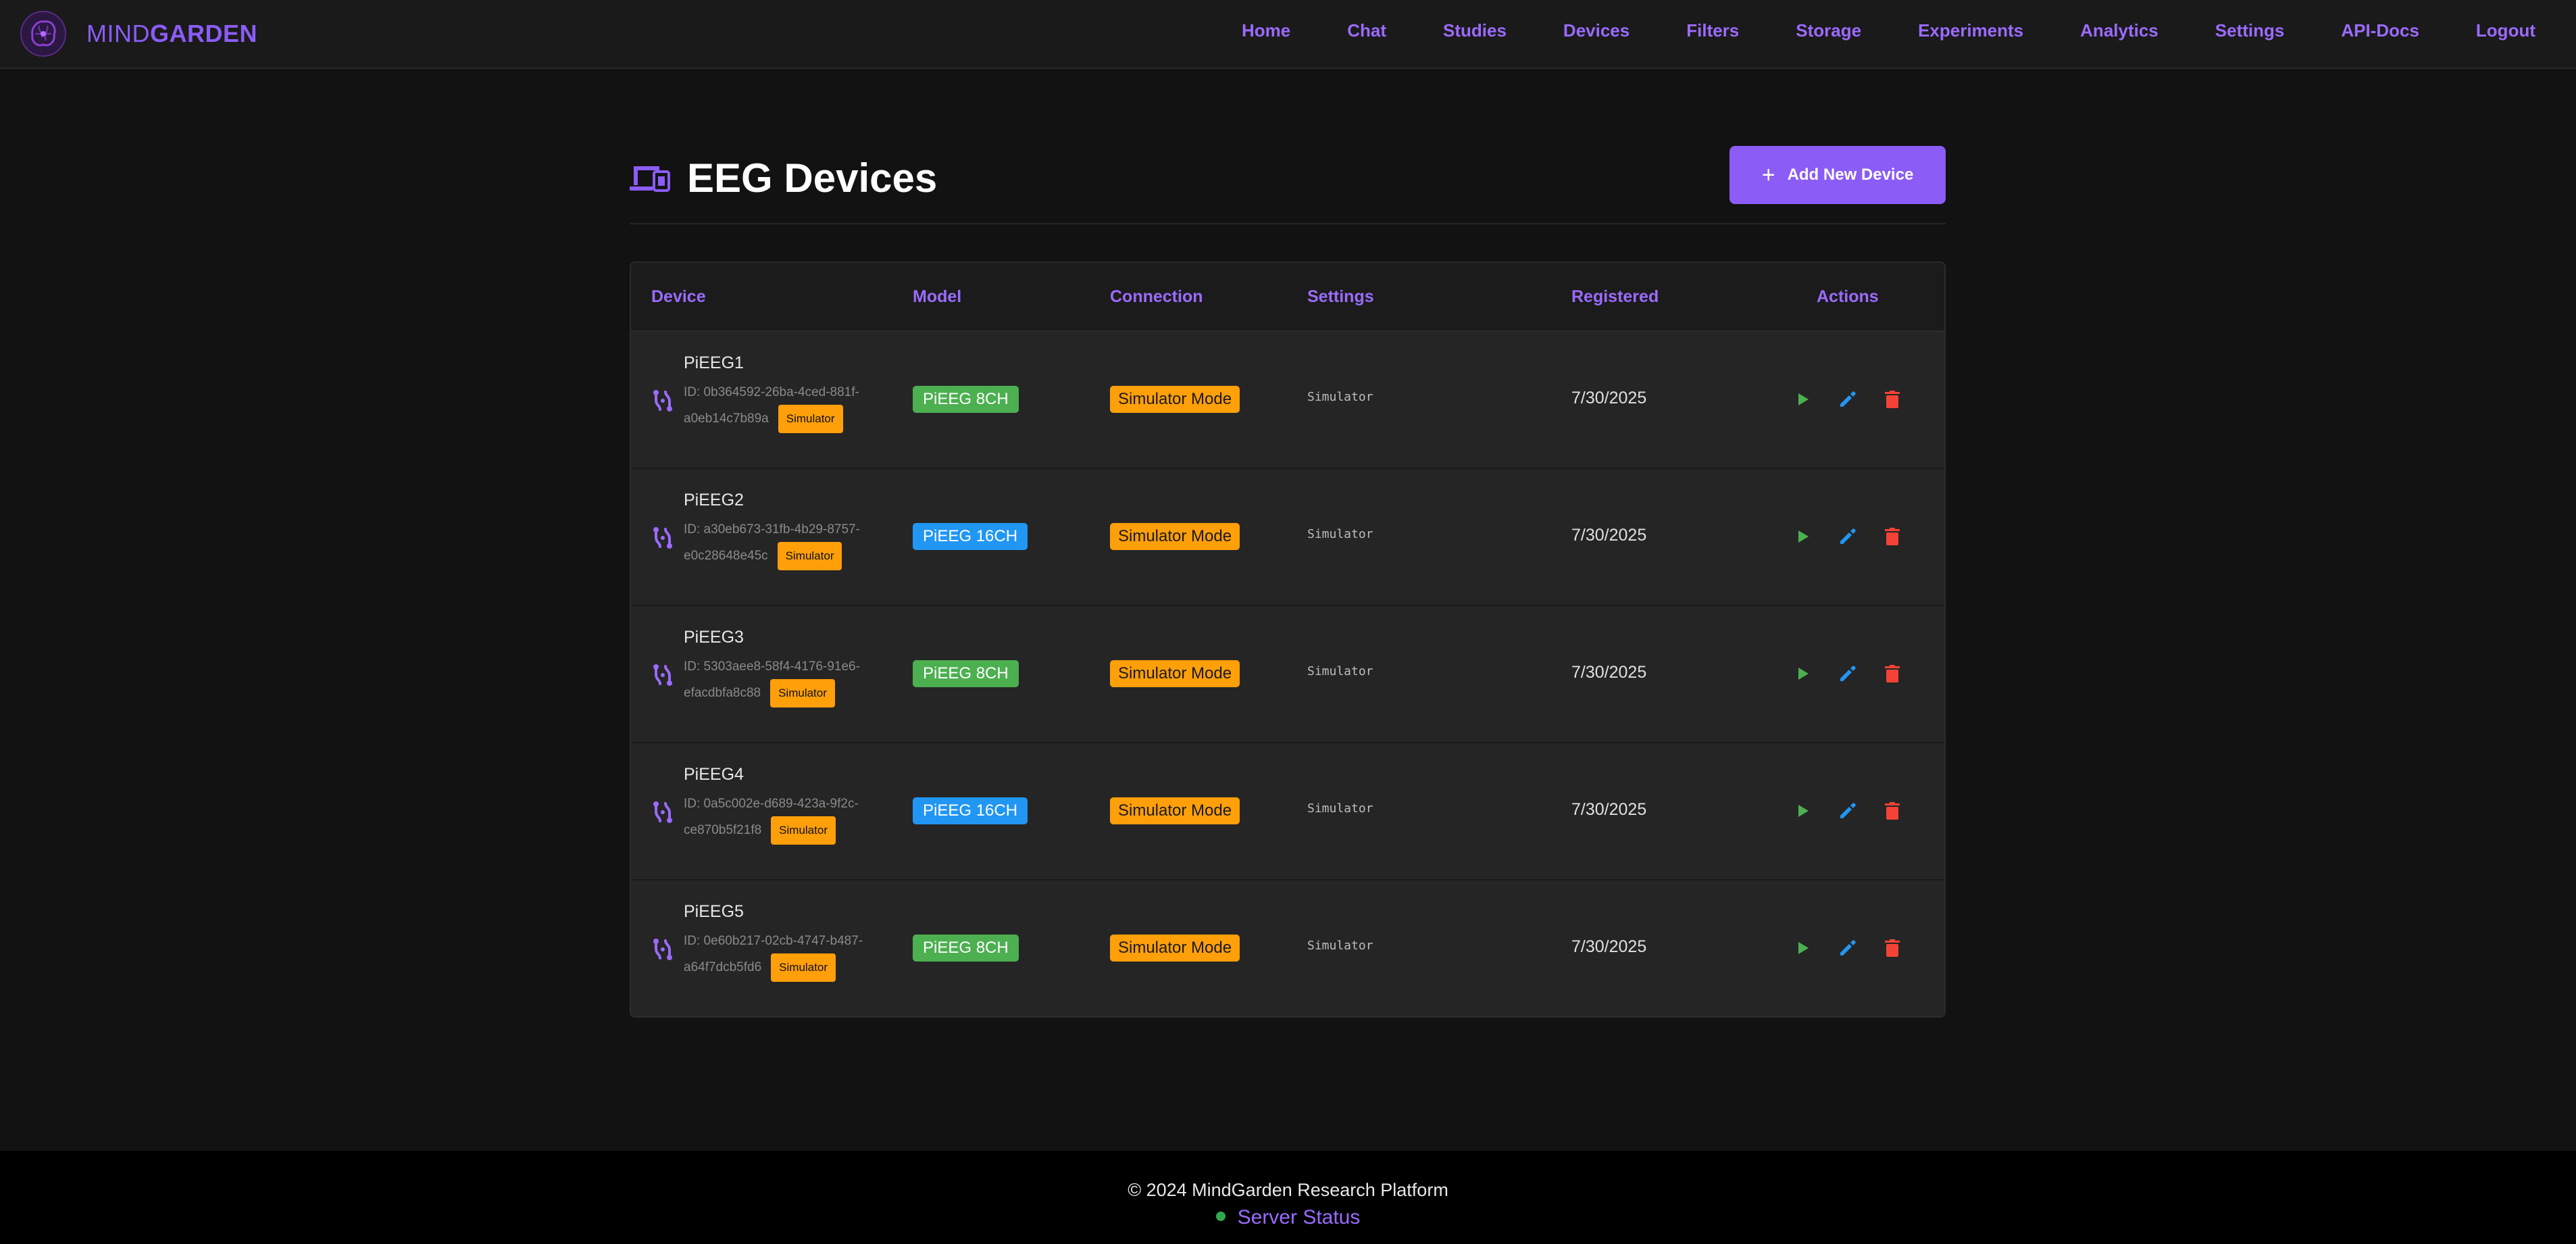  I want to click on model-badge: PiEEG 16CH, so click(970, 536).